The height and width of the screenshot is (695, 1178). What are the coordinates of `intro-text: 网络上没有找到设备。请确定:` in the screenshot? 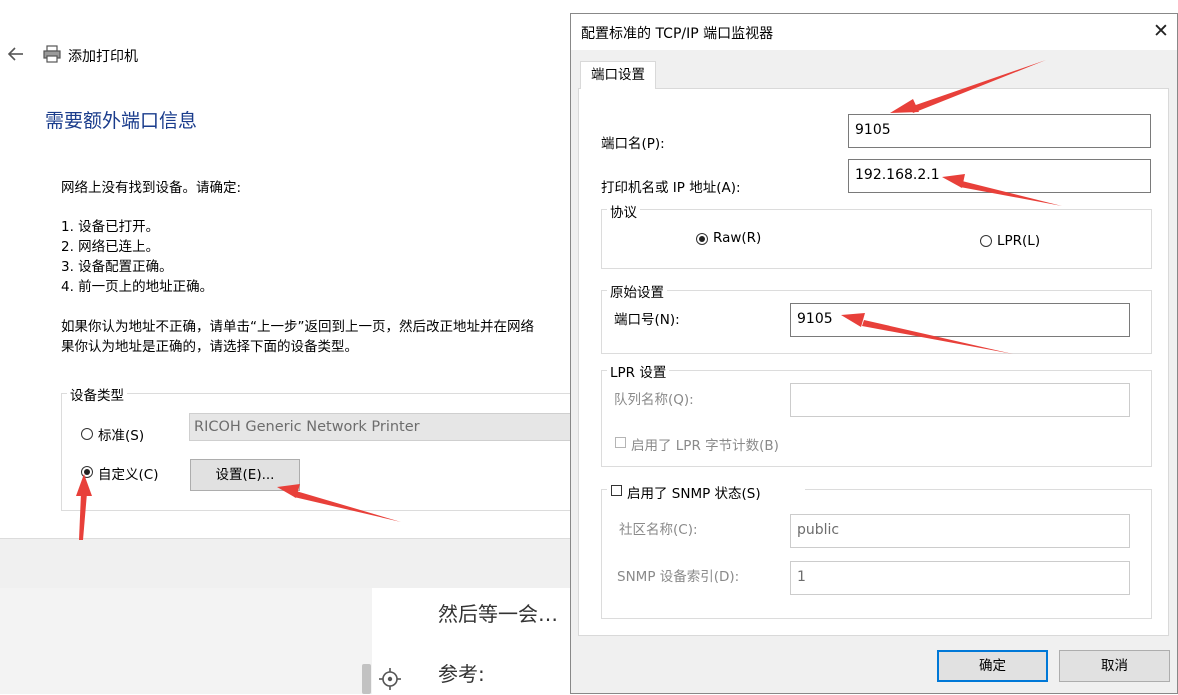 It's located at (151, 188).